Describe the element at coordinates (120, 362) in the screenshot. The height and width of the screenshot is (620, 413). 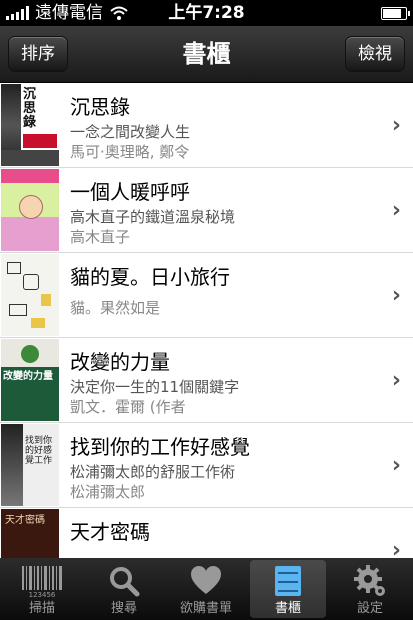
I see `book-title: 改變的力量` at that location.